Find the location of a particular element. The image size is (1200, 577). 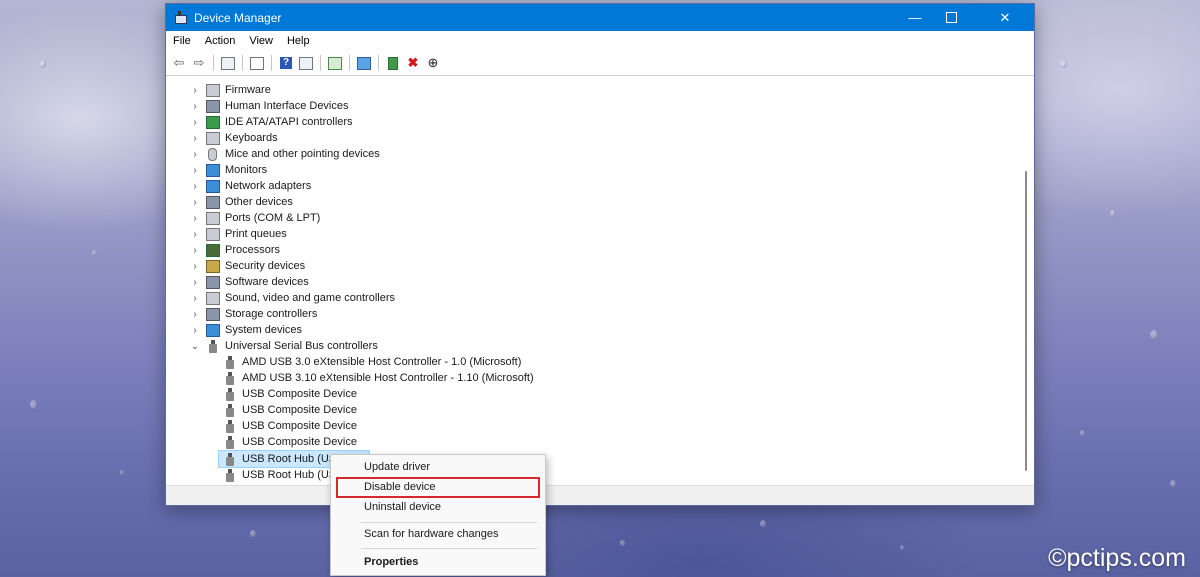

menu-uninstall-device: Uninstall device is located at coordinates (402, 507).